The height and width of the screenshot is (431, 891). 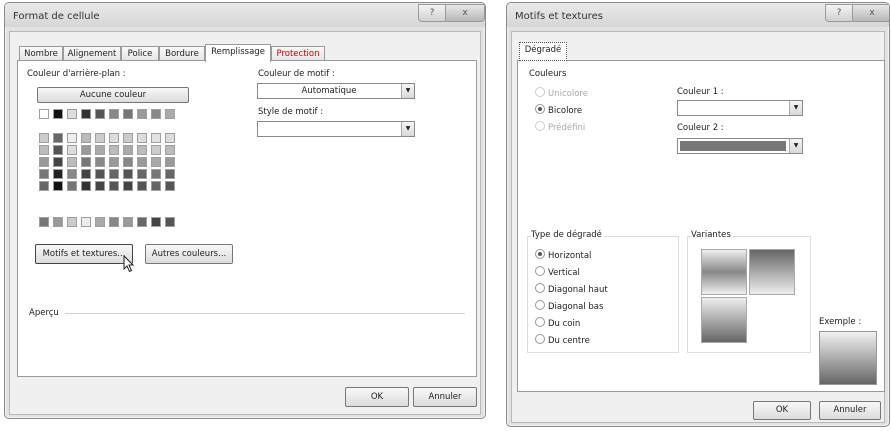 What do you see at coordinates (740, 146) in the screenshot?
I see `color2-select: ▼` at bounding box center [740, 146].